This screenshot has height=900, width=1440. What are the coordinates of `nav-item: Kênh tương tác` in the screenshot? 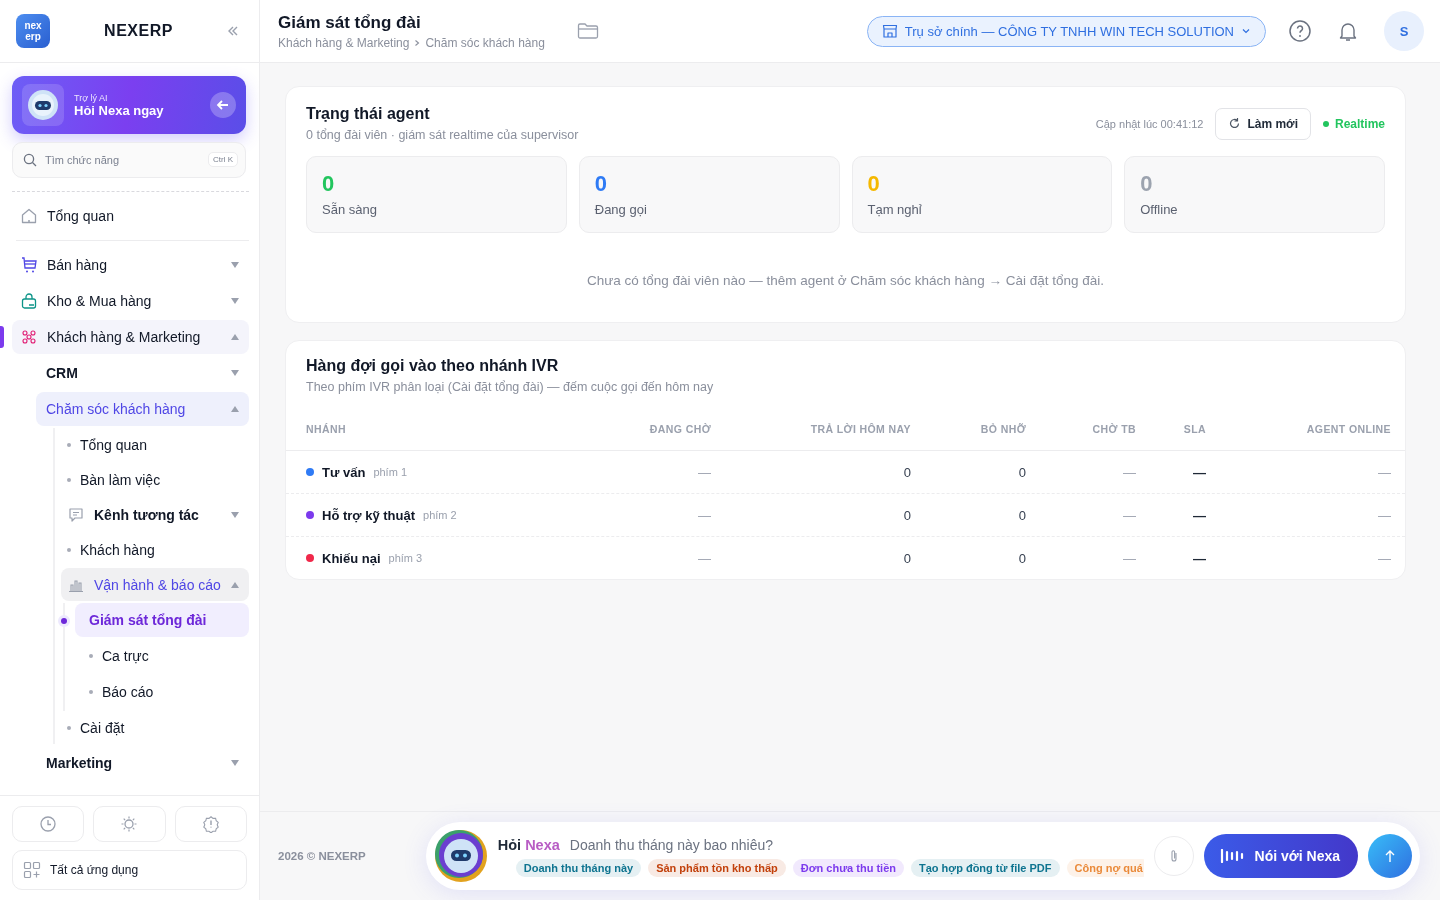 It's located at (155, 514).